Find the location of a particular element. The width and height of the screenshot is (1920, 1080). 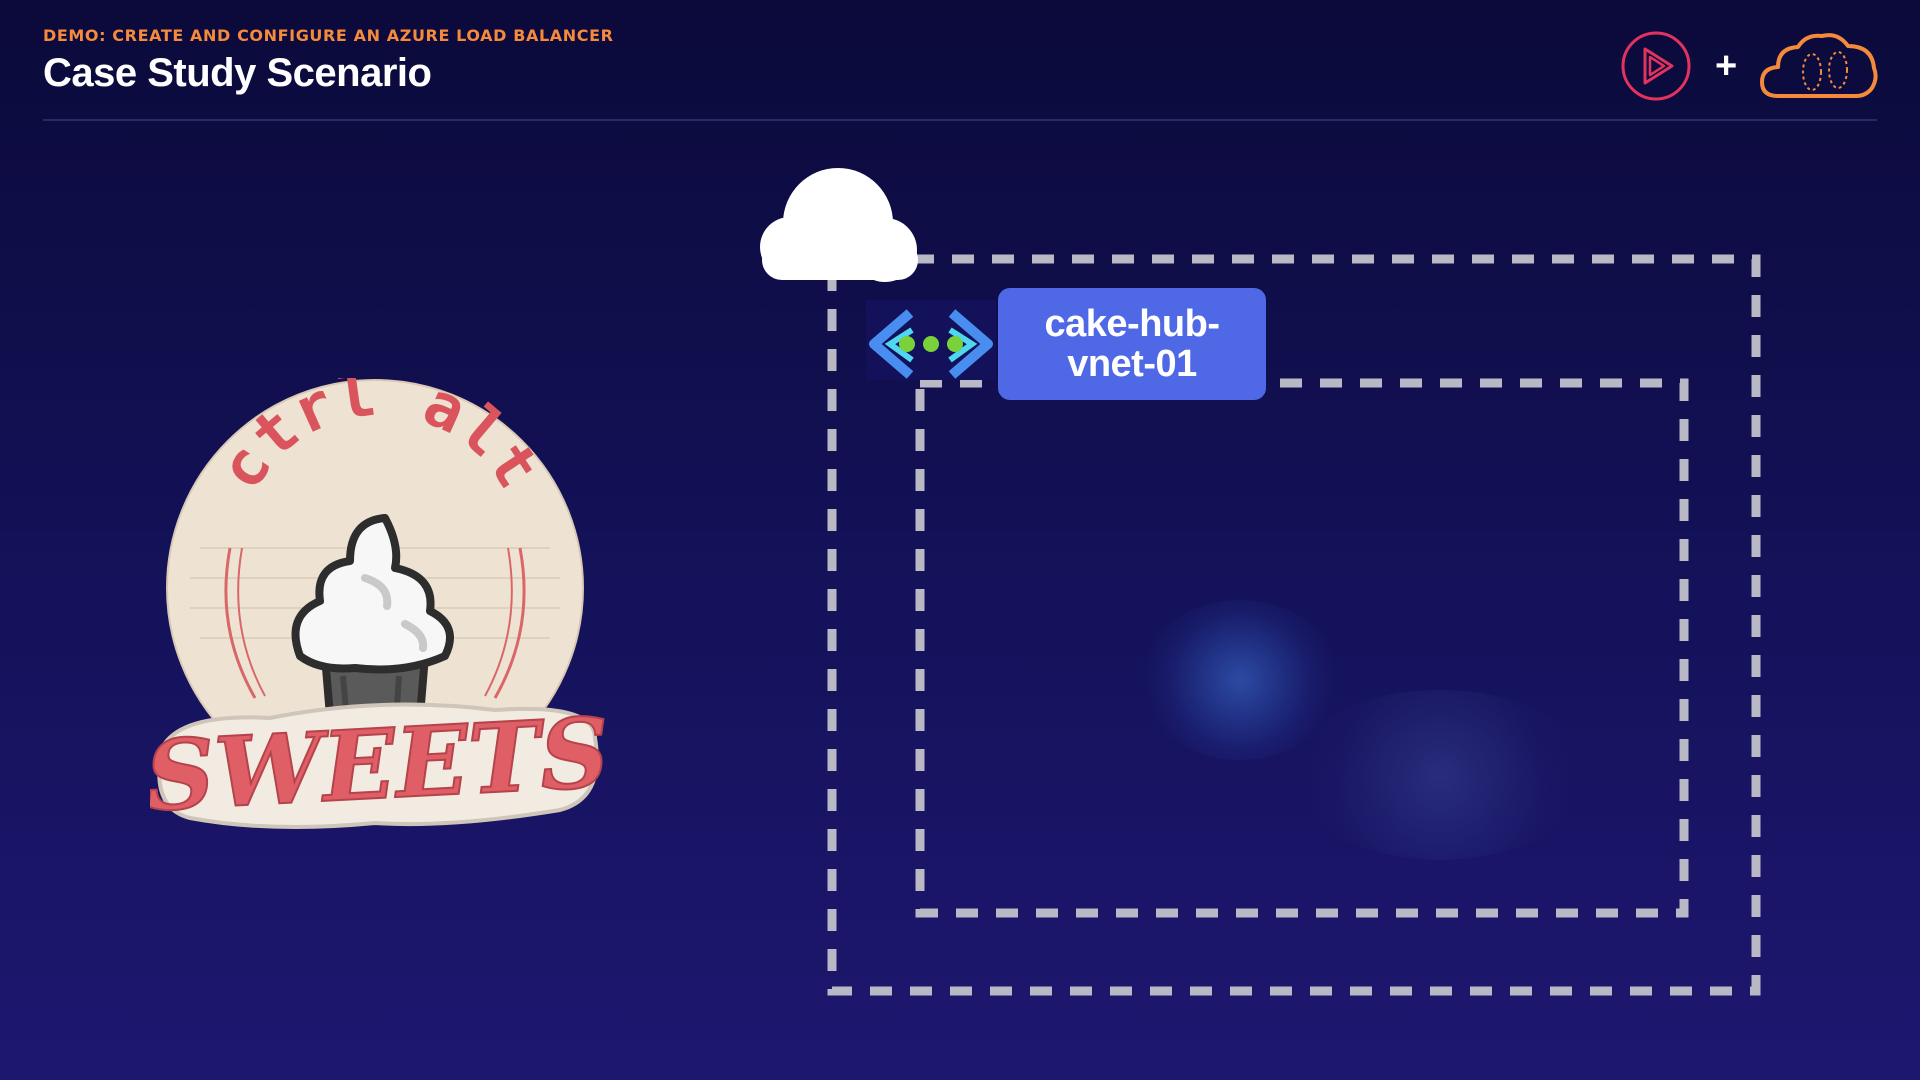

vnet-label: cake-hub- vnet-01 is located at coordinates (1132, 344).